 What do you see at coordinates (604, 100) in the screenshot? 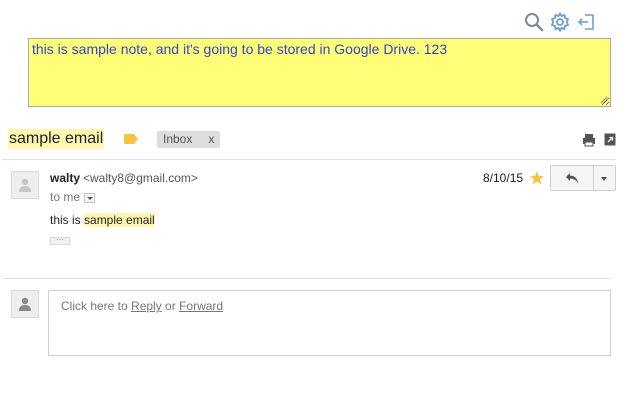
I see `resize-handle-icon` at bounding box center [604, 100].